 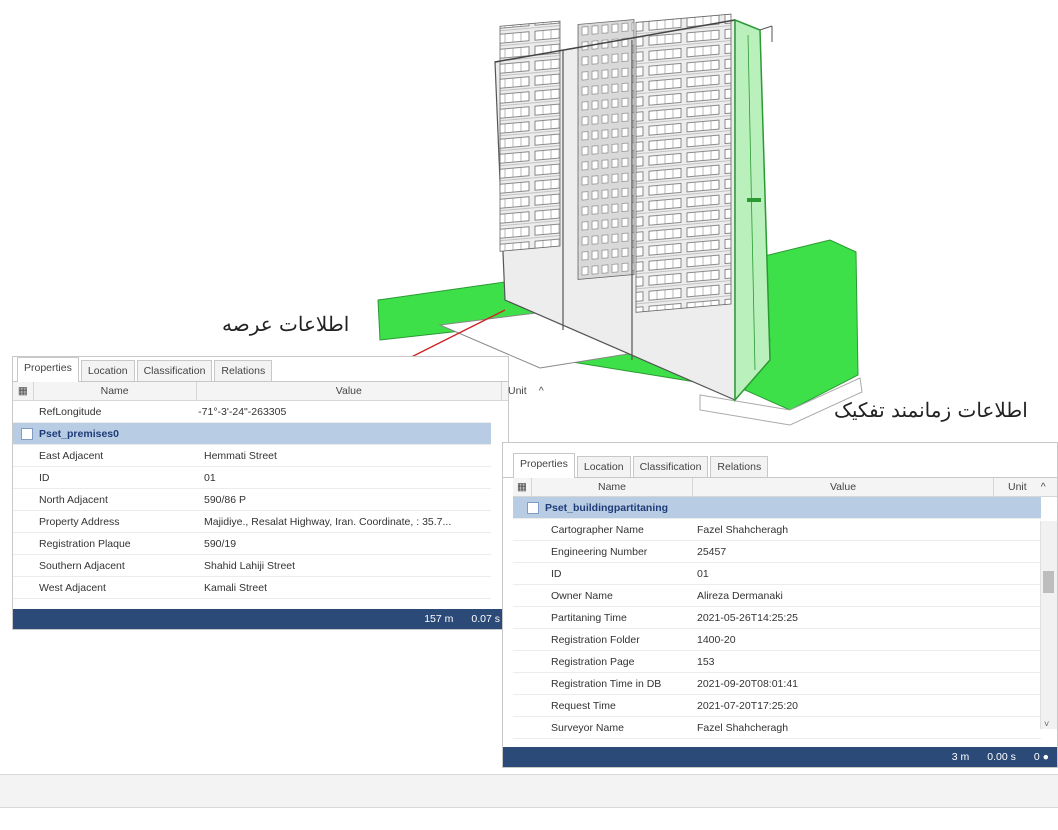 I want to click on time-readout: 0.07 s, so click(x=485, y=619).